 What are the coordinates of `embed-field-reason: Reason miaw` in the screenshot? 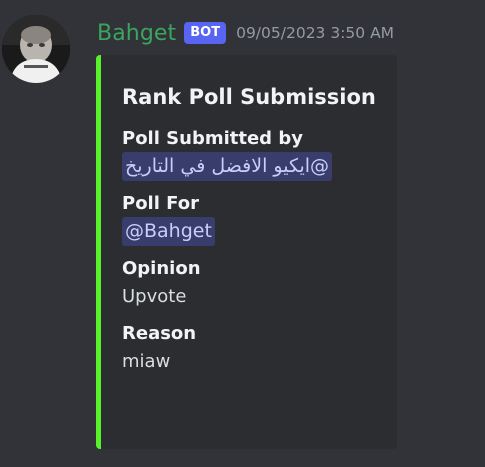 It's located at (251, 349).